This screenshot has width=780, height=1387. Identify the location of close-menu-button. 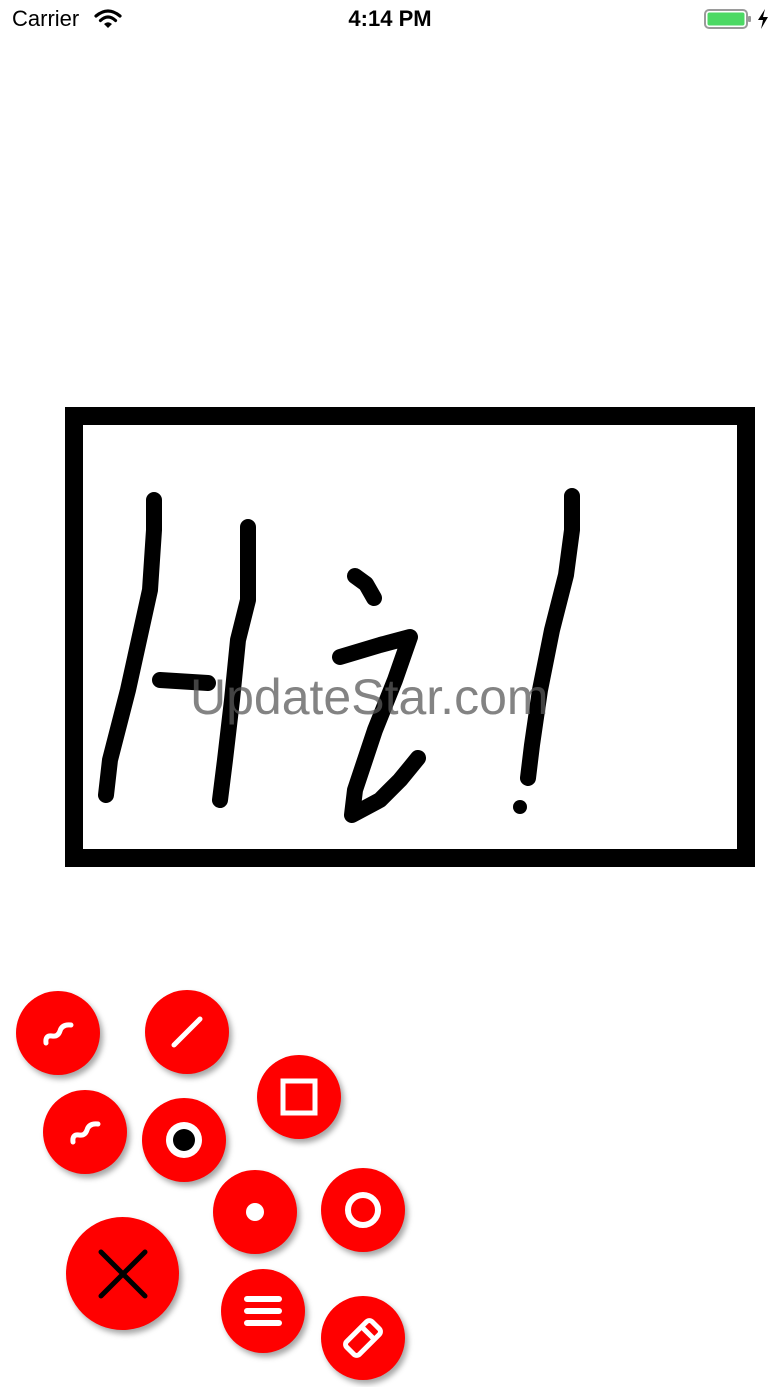
(122, 1273).